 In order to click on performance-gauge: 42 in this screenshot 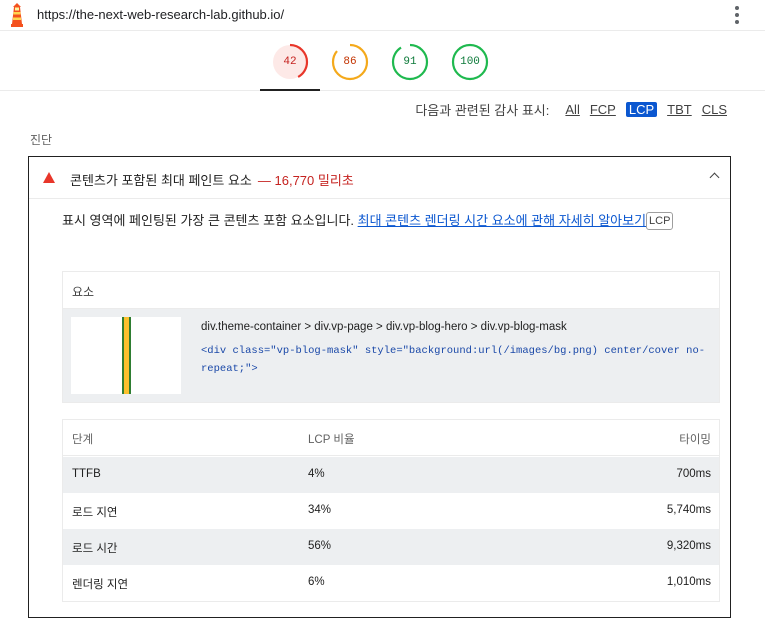, I will do `click(290, 62)`.